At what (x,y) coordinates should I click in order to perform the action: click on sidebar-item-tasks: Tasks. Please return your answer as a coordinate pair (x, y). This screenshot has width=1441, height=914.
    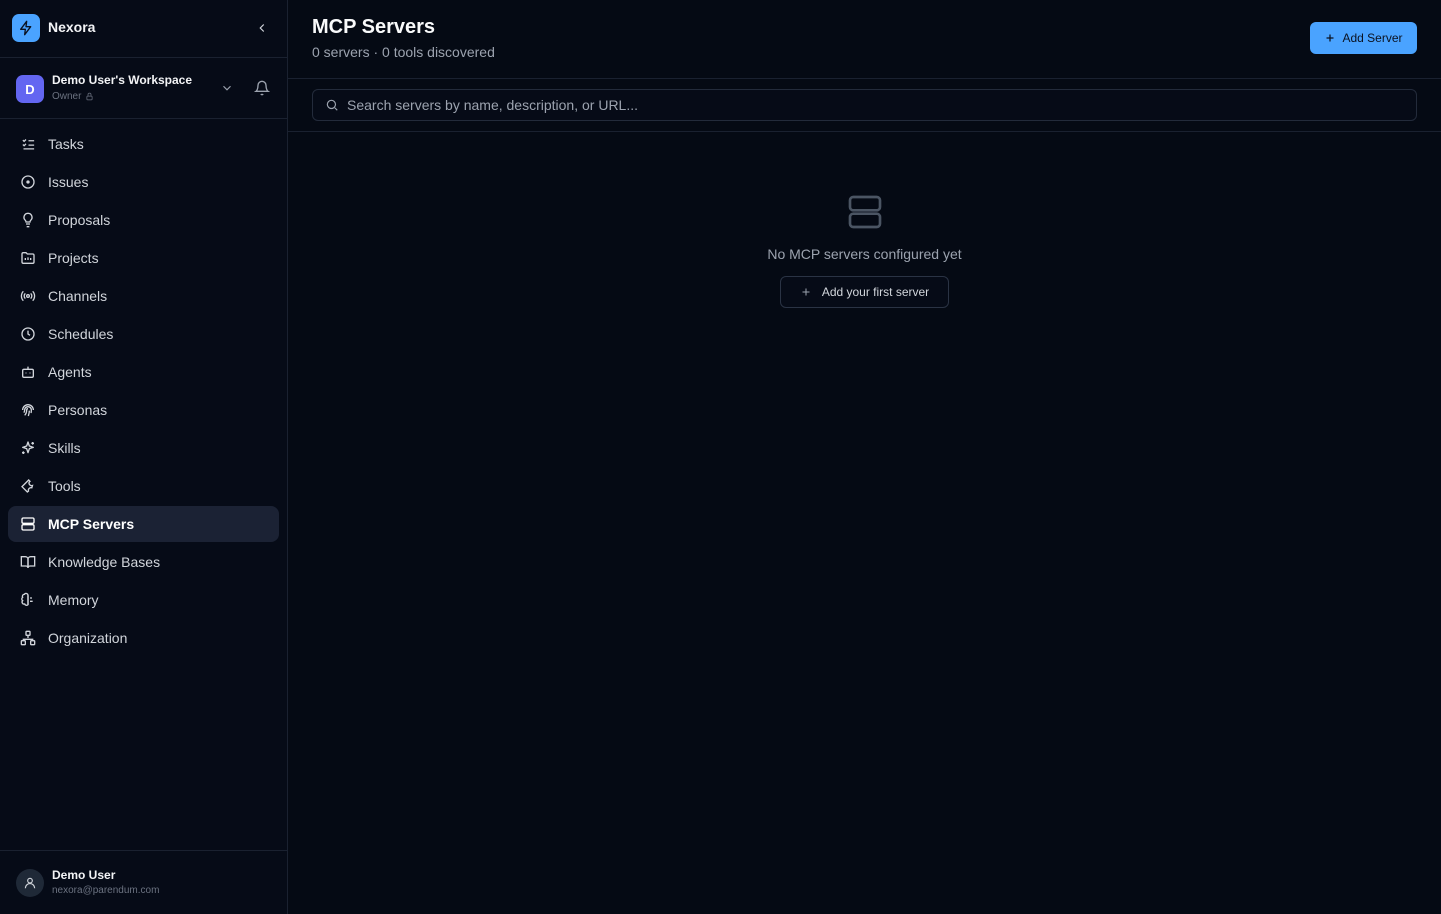
    Looking at the image, I should click on (143, 144).